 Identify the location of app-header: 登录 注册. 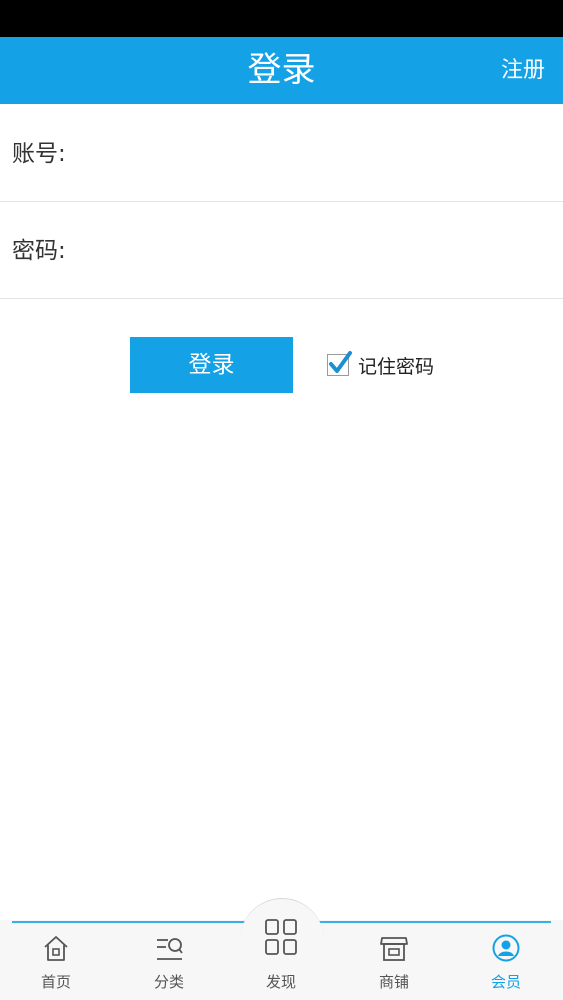
(281, 70).